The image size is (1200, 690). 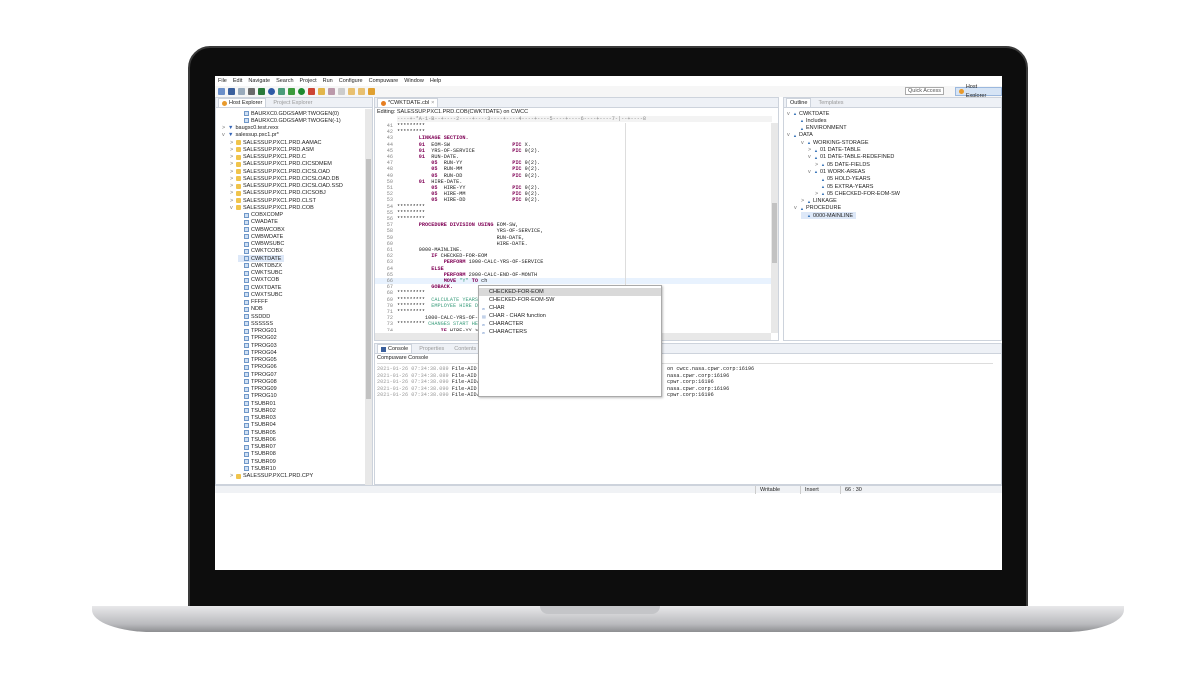 What do you see at coordinates (852, 157) in the screenshot?
I see `outline-item: v ▲ 01 DATE-TABLE-REDEFINED` at bounding box center [852, 157].